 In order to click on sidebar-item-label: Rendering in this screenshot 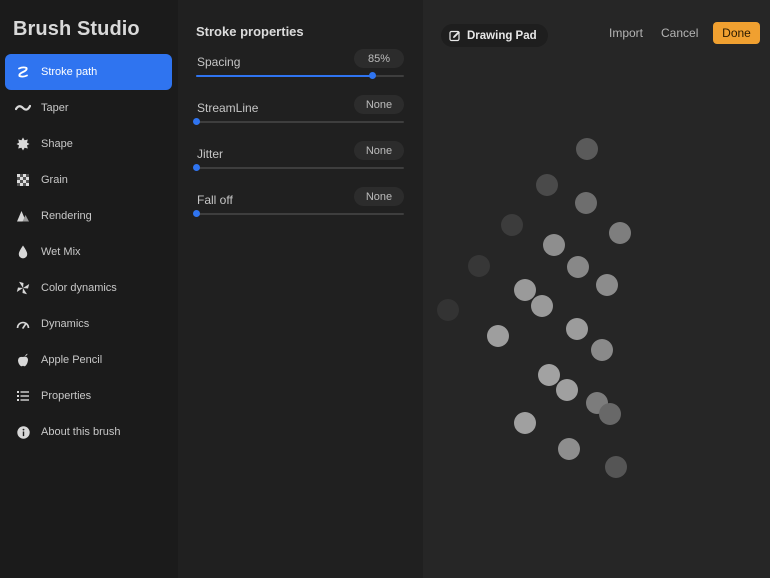, I will do `click(66, 216)`.